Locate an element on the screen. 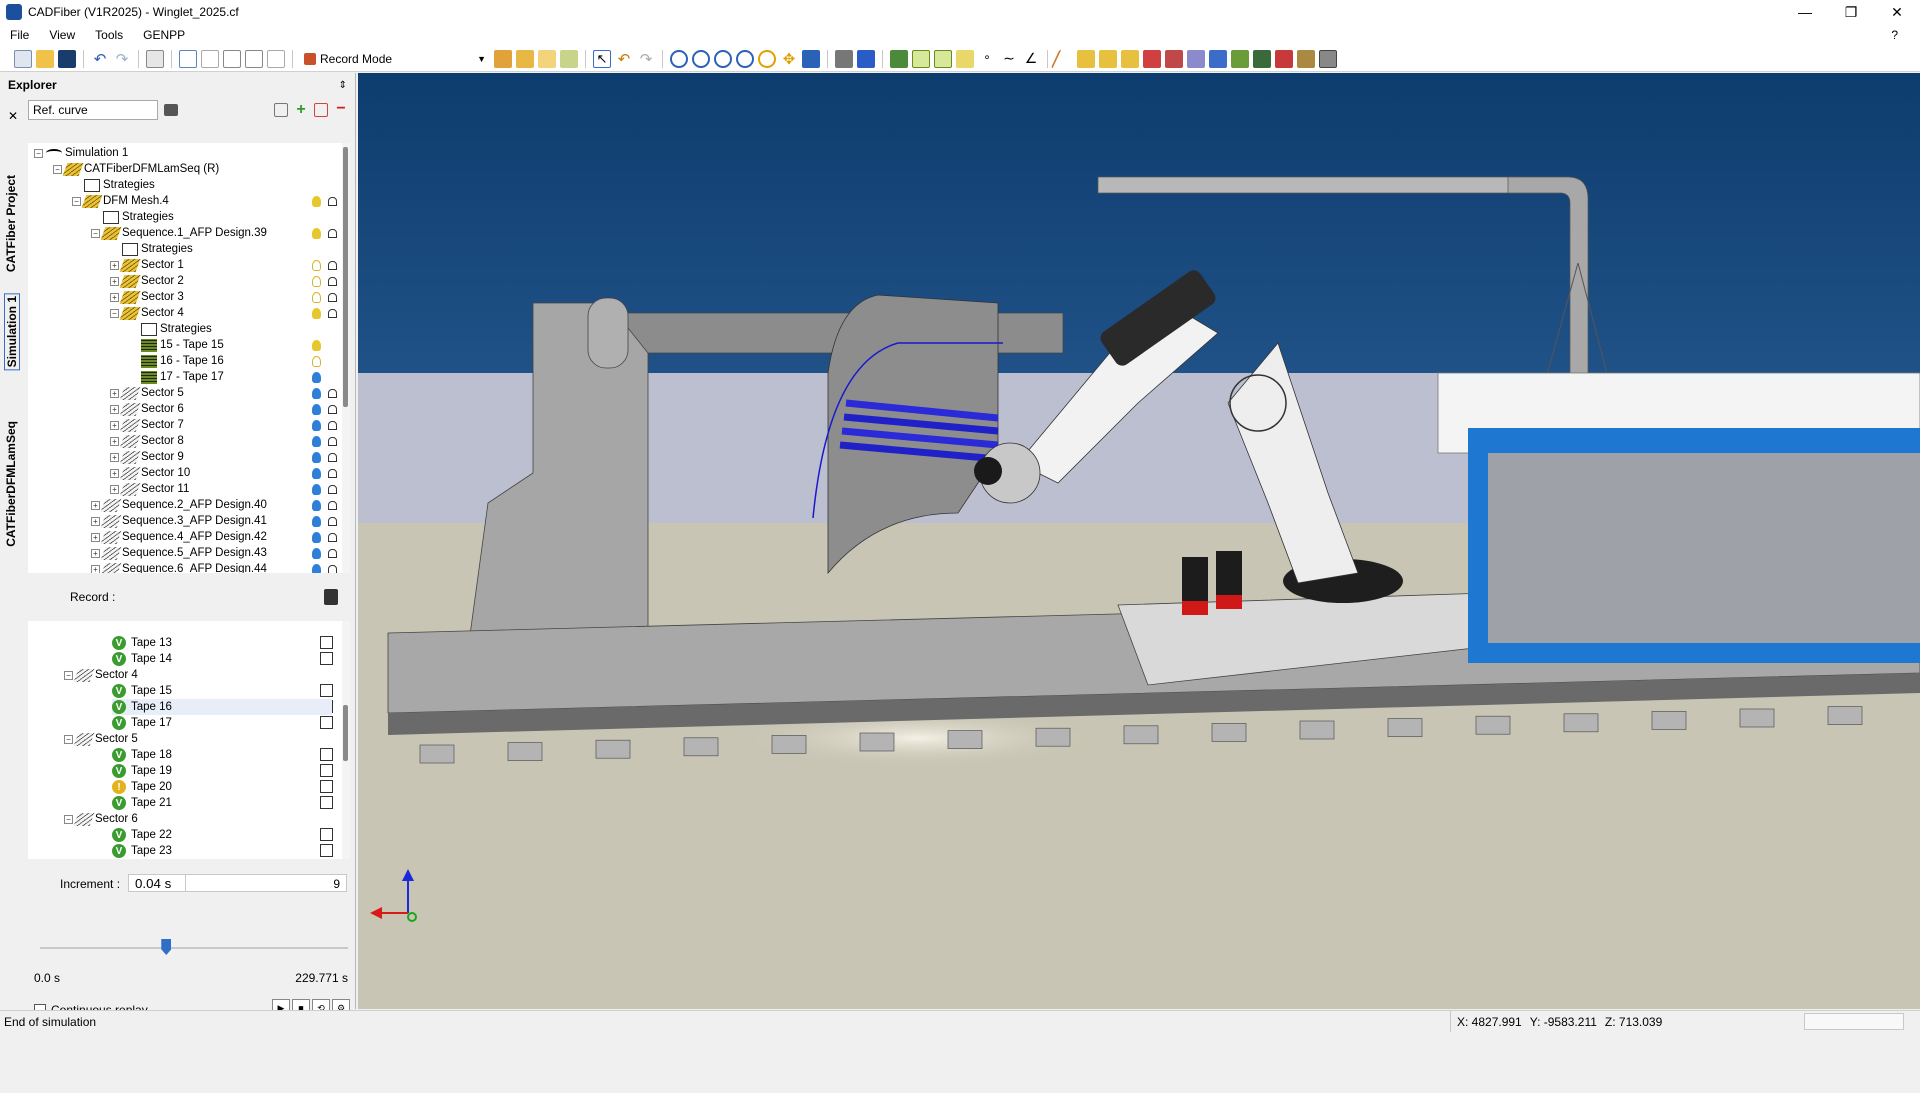  close-panel-icon: ✕ is located at coordinates (13, 116).